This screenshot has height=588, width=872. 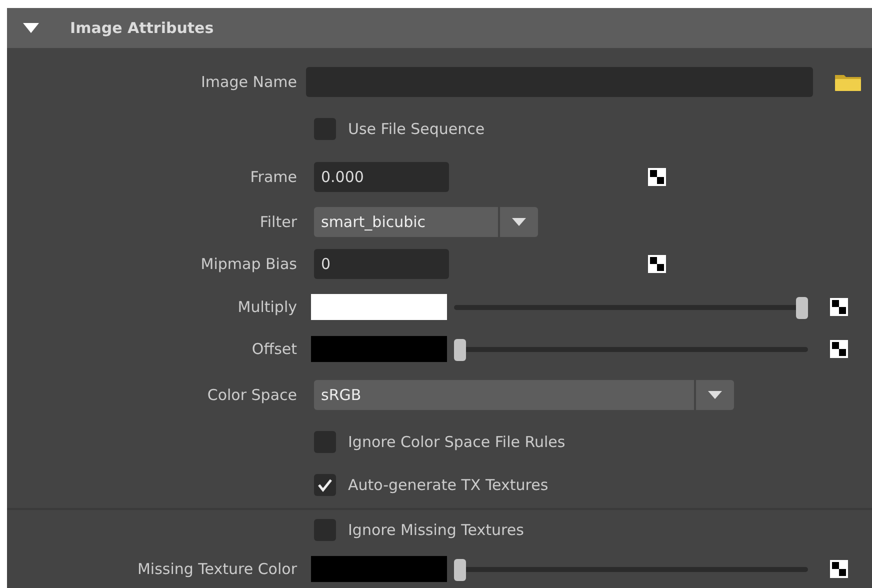 I want to click on collapse-triangle-icon, so click(x=31, y=28).